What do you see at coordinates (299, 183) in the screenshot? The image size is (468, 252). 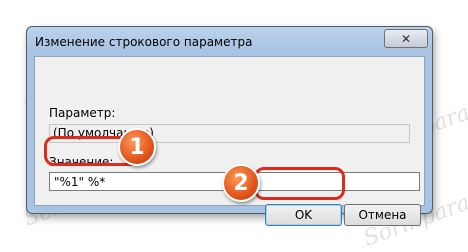 I see `ok-button-highlight` at bounding box center [299, 183].